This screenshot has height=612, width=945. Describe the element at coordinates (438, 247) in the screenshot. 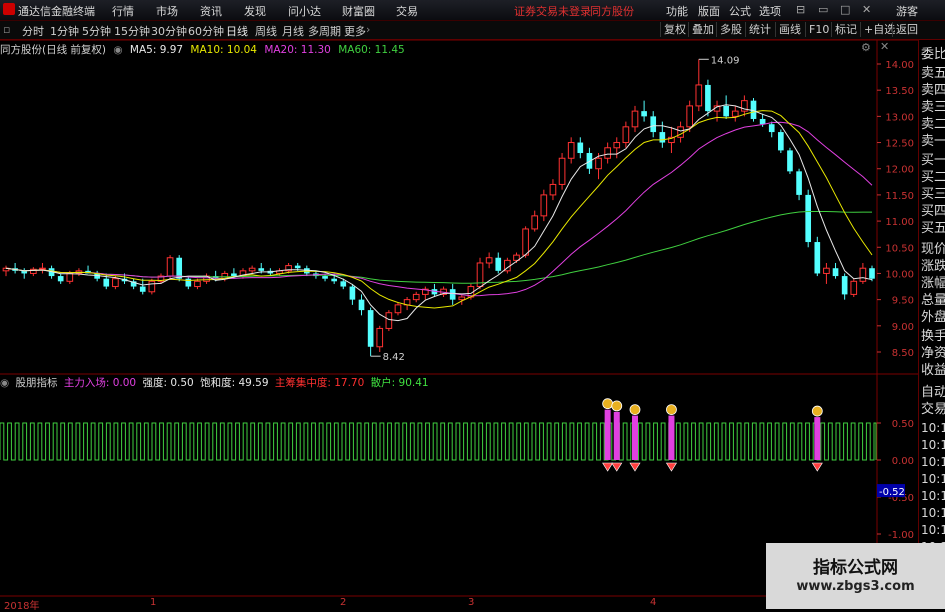

I see `ma60-line` at that location.